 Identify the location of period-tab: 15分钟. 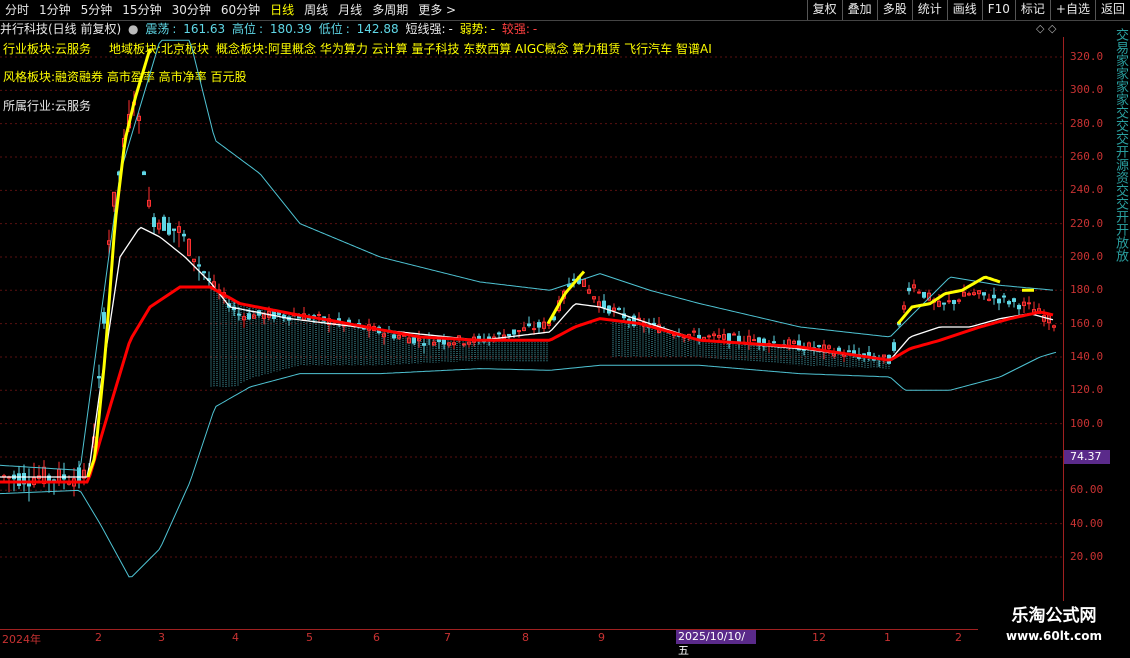
(141, 10).